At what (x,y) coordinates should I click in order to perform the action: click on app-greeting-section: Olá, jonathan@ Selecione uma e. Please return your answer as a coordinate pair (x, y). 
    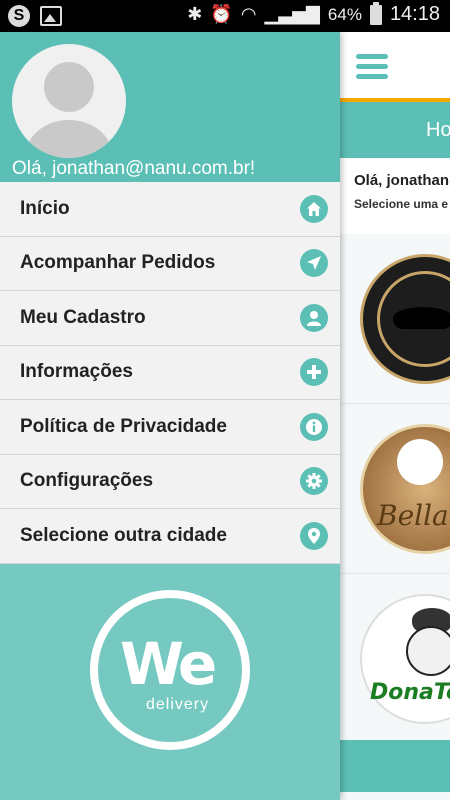
    Looking at the image, I should click on (395, 196).